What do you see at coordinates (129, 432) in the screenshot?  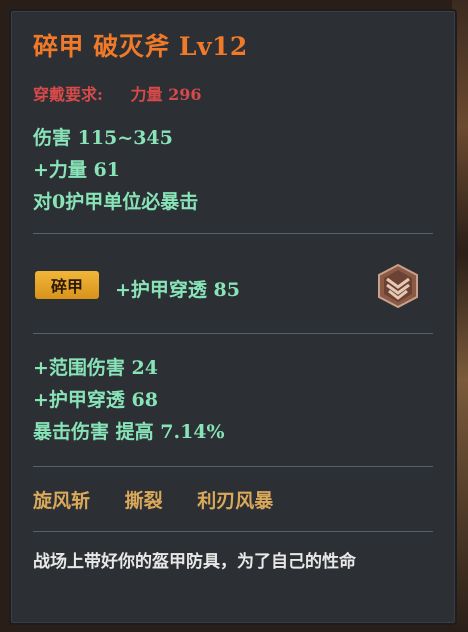 I see `stat-crit-damage: 暴击伤害 提高 7.14%` at bounding box center [129, 432].